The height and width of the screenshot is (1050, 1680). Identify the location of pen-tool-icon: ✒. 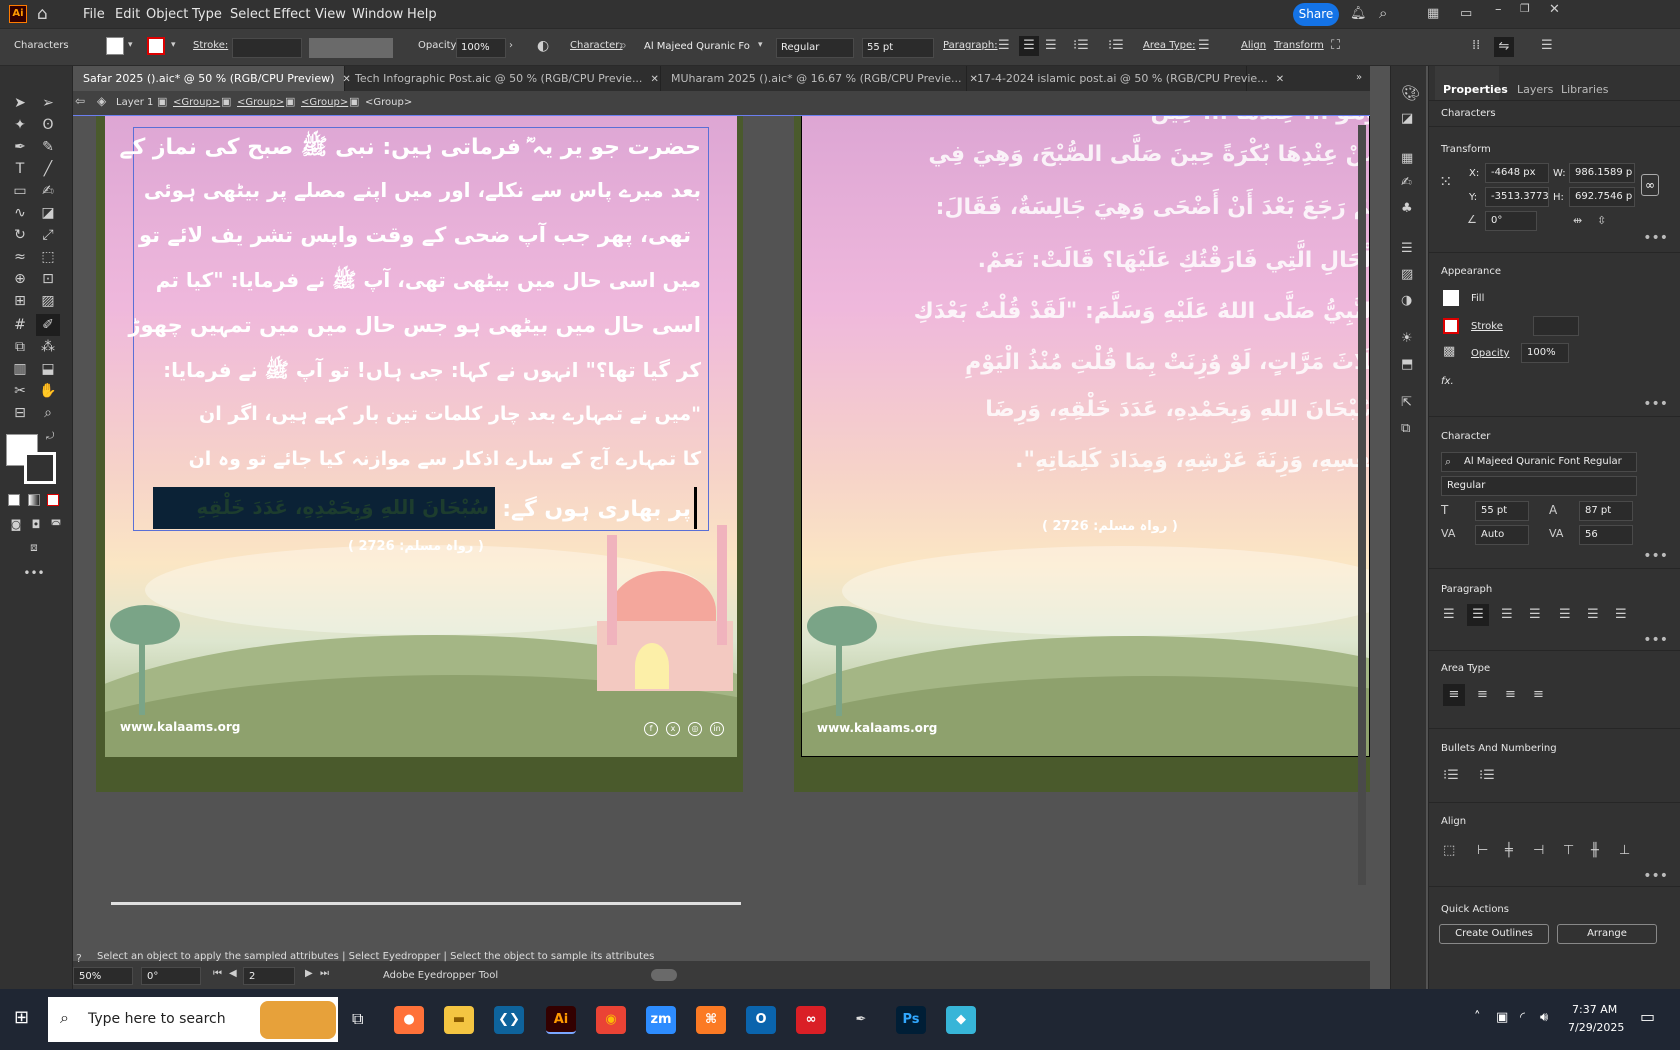
(20, 147).